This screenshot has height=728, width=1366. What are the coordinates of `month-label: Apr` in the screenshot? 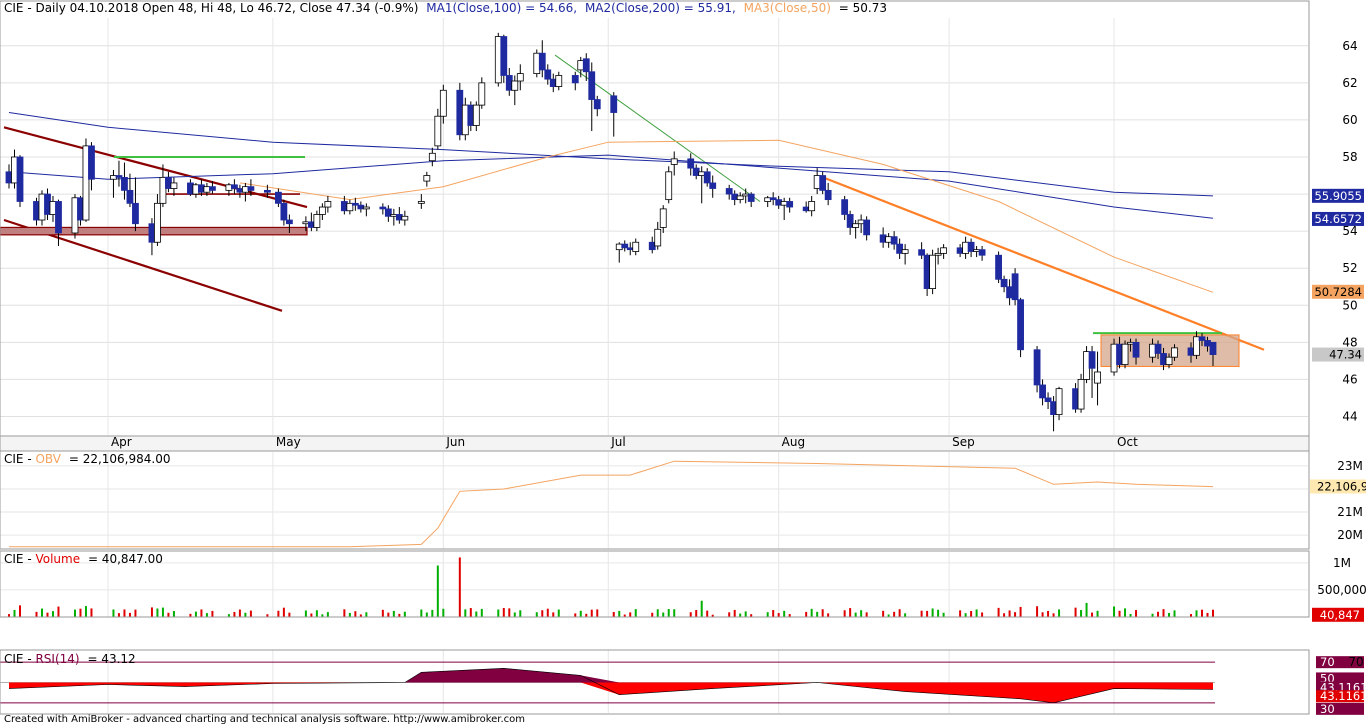 It's located at (121, 442).